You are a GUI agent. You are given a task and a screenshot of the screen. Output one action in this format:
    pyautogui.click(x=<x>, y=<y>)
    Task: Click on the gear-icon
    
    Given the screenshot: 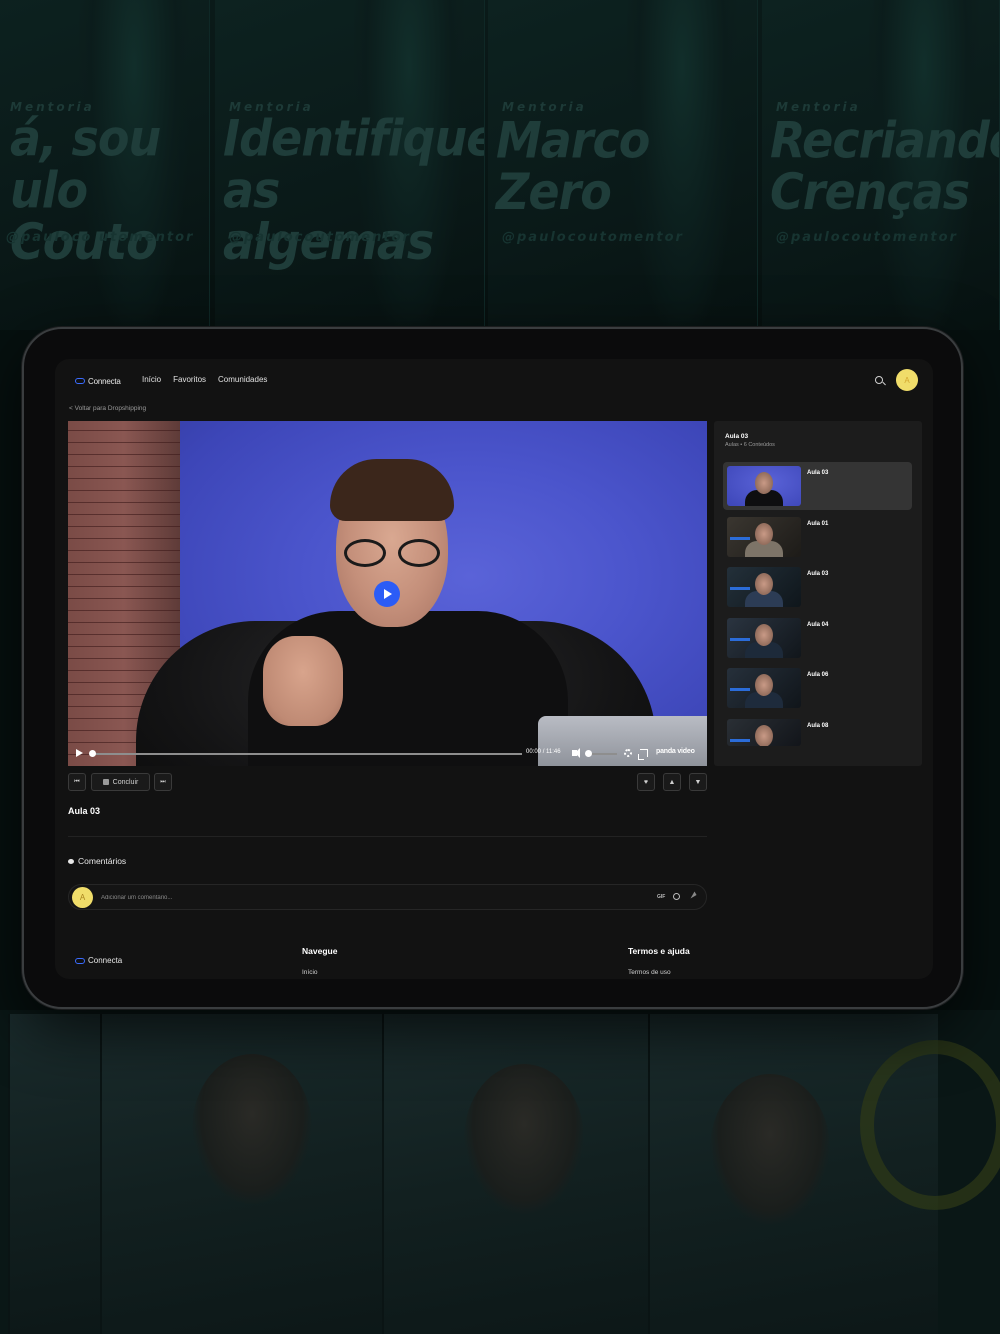 What is the action you would take?
    pyautogui.click(x=628, y=753)
    